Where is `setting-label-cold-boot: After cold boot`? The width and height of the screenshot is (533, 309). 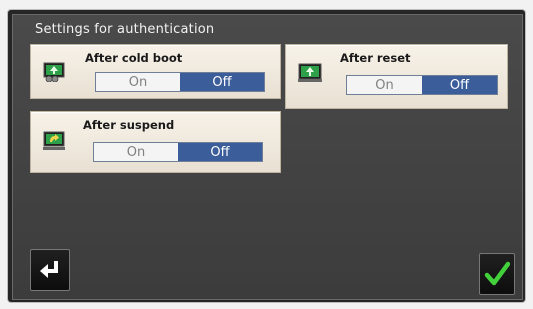
setting-label-cold-boot: After cold boot is located at coordinates (134, 58).